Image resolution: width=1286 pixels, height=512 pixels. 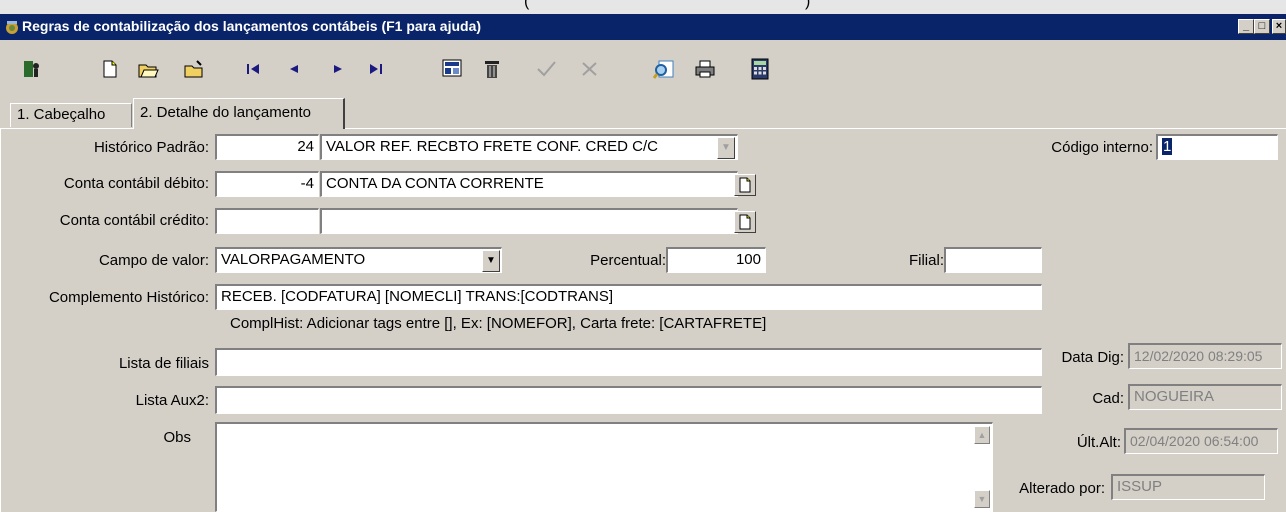 What do you see at coordinates (1092, 357) in the screenshot?
I see `data-dig-label: Data Dig:` at bounding box center [1092, 357].